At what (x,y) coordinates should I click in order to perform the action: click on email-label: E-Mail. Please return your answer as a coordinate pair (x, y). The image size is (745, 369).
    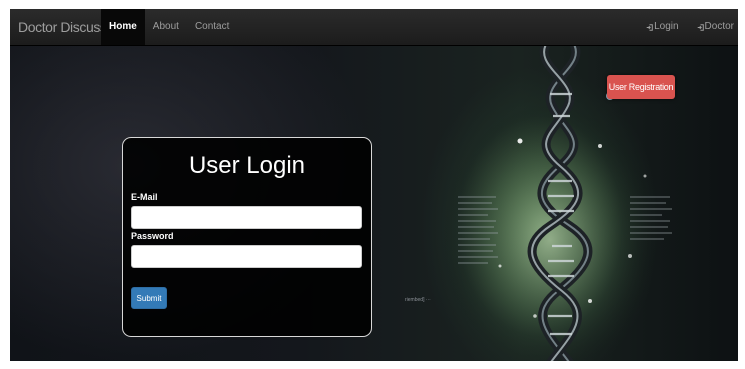
    Looking at the image, I should click on (144, 197).